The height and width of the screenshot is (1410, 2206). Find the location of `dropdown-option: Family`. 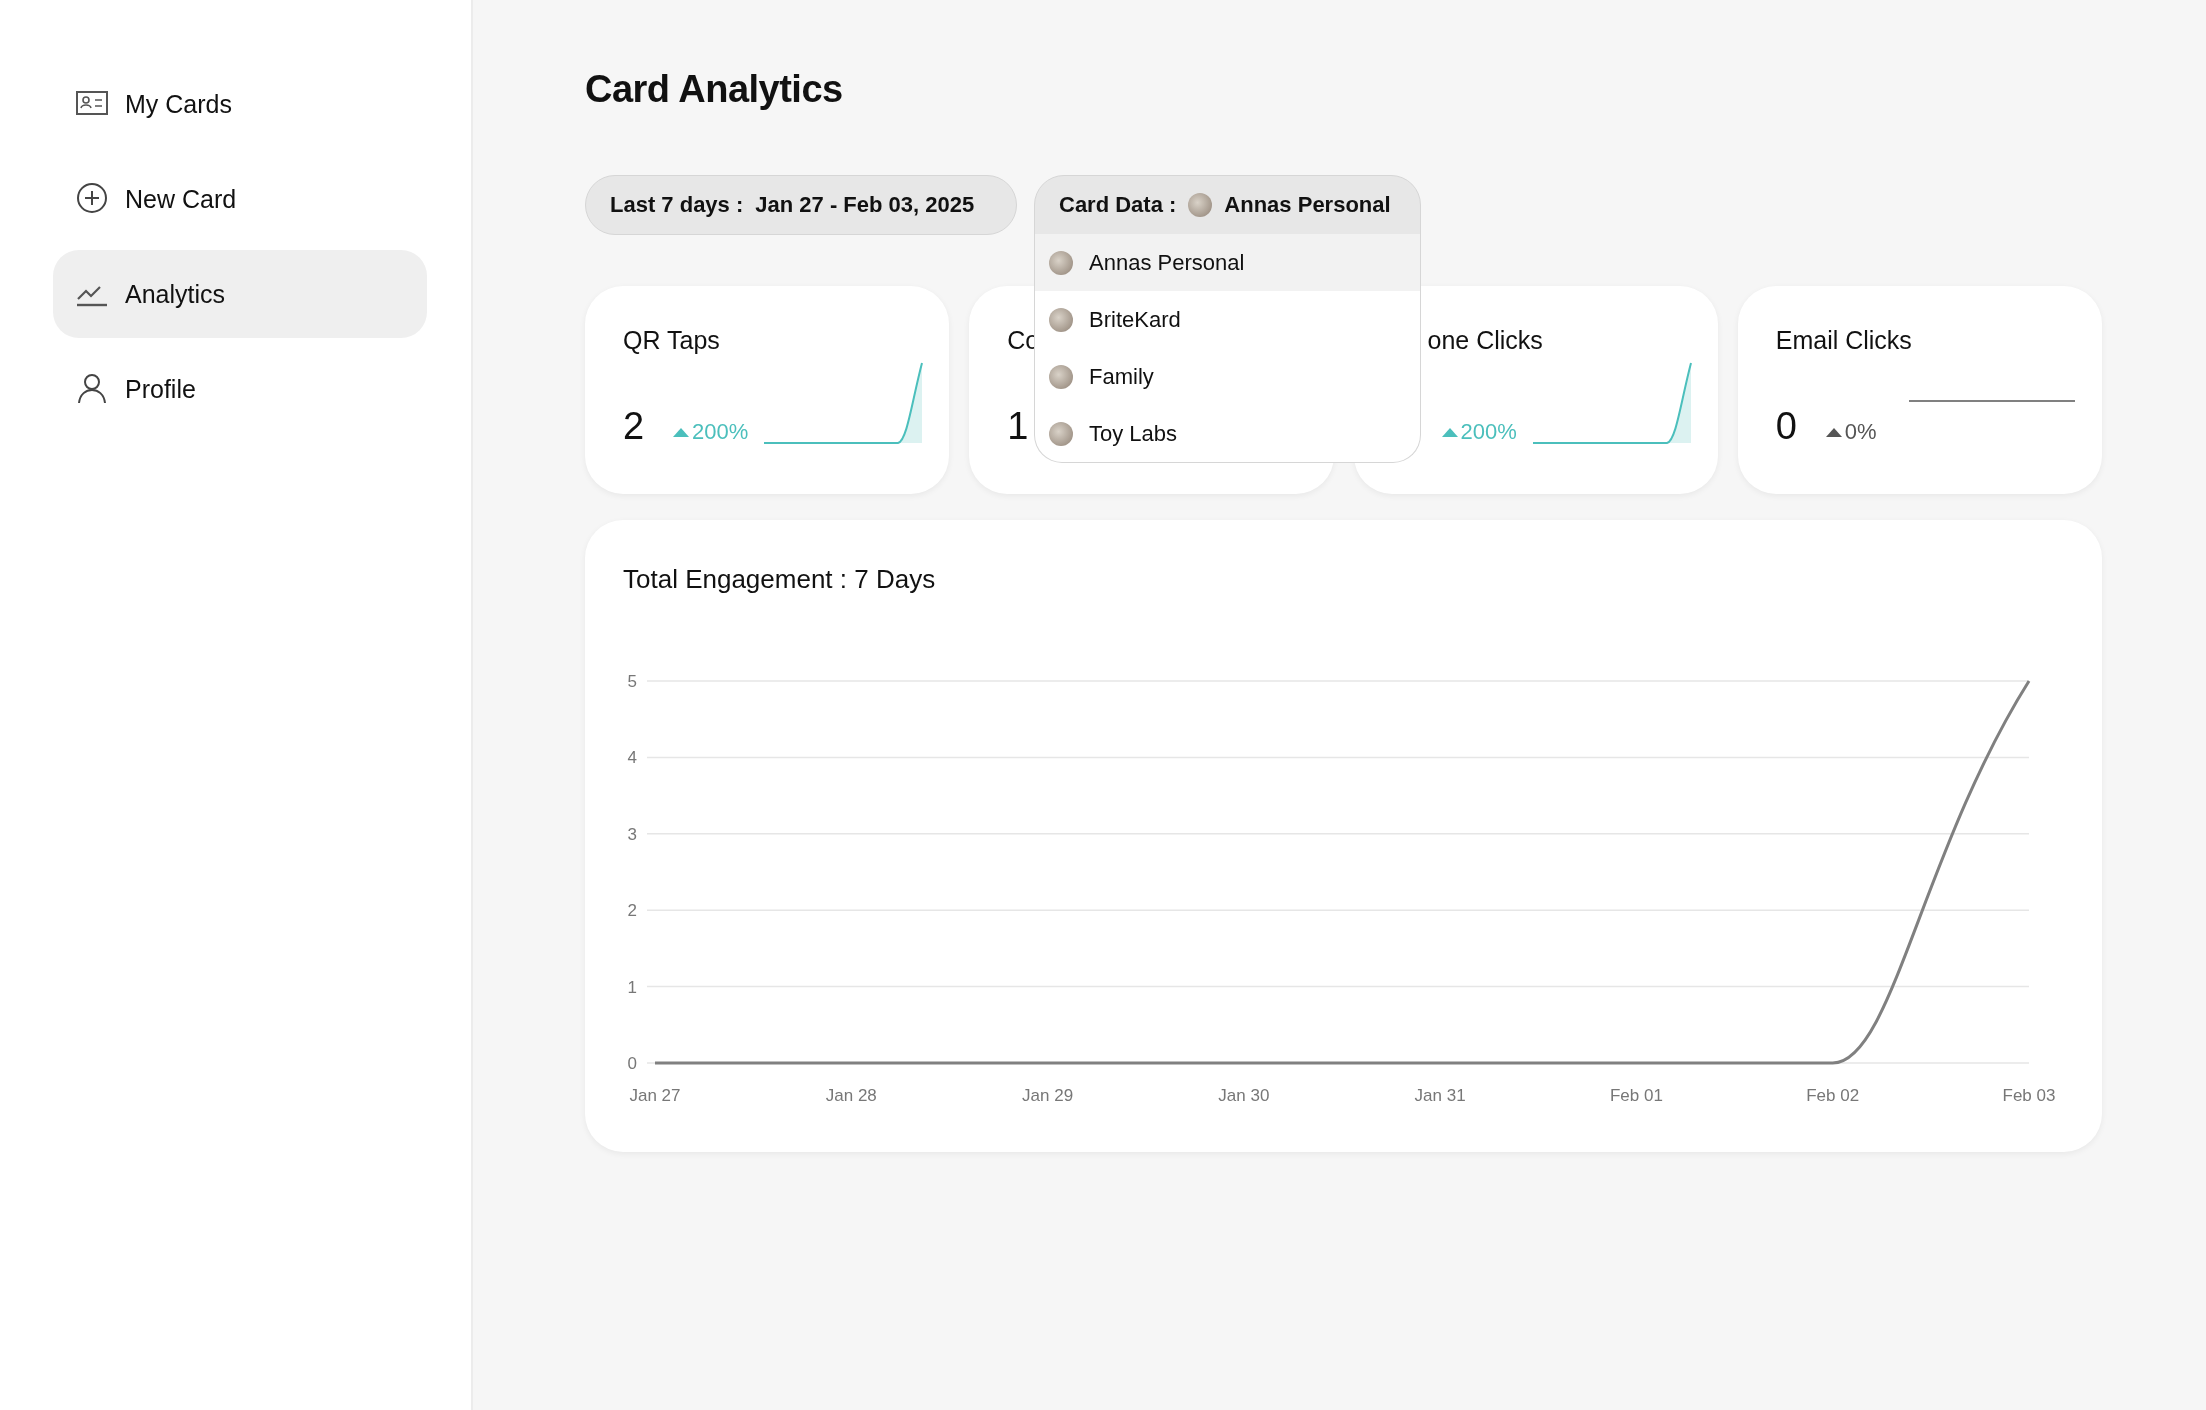

dropdown-option: Family is located at coordinates (1227, 376).